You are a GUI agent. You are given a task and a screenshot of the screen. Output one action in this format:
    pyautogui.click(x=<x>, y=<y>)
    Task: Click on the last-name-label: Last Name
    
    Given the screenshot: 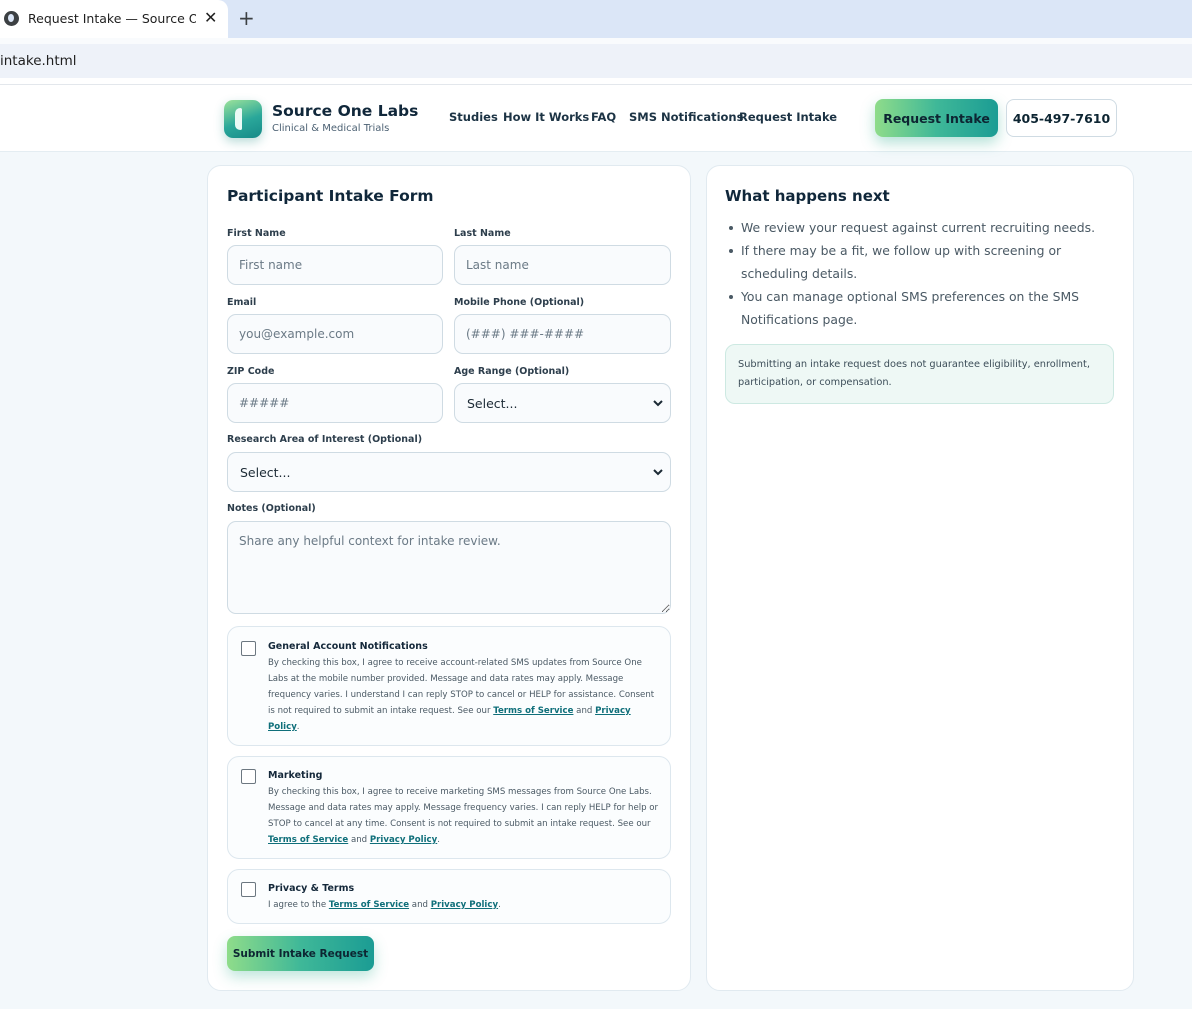 What is the action you would take?
    pyautogui.click(x=482, y=233)
    